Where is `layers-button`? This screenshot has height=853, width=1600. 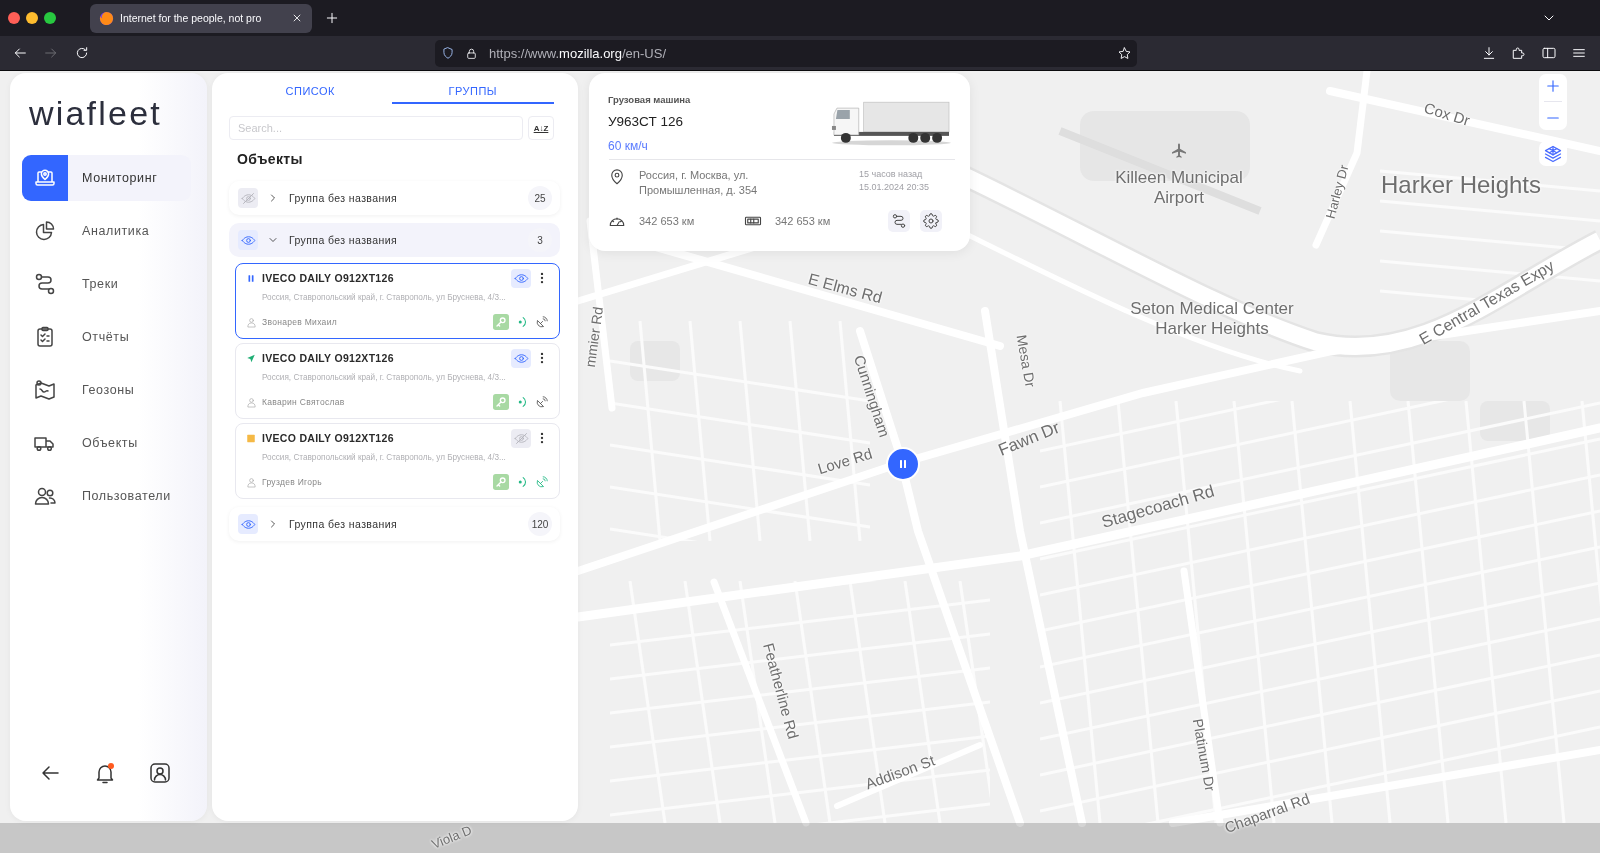
layers-button is located at coordinates (1553, 153).